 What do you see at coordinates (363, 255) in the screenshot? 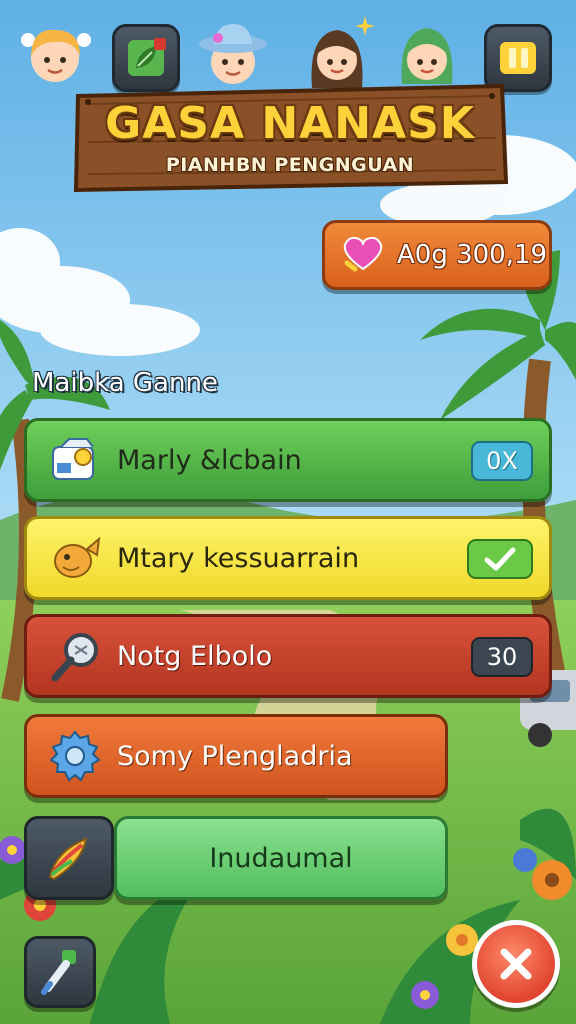
I see `heart-icon` at bounding box center [363, 255].